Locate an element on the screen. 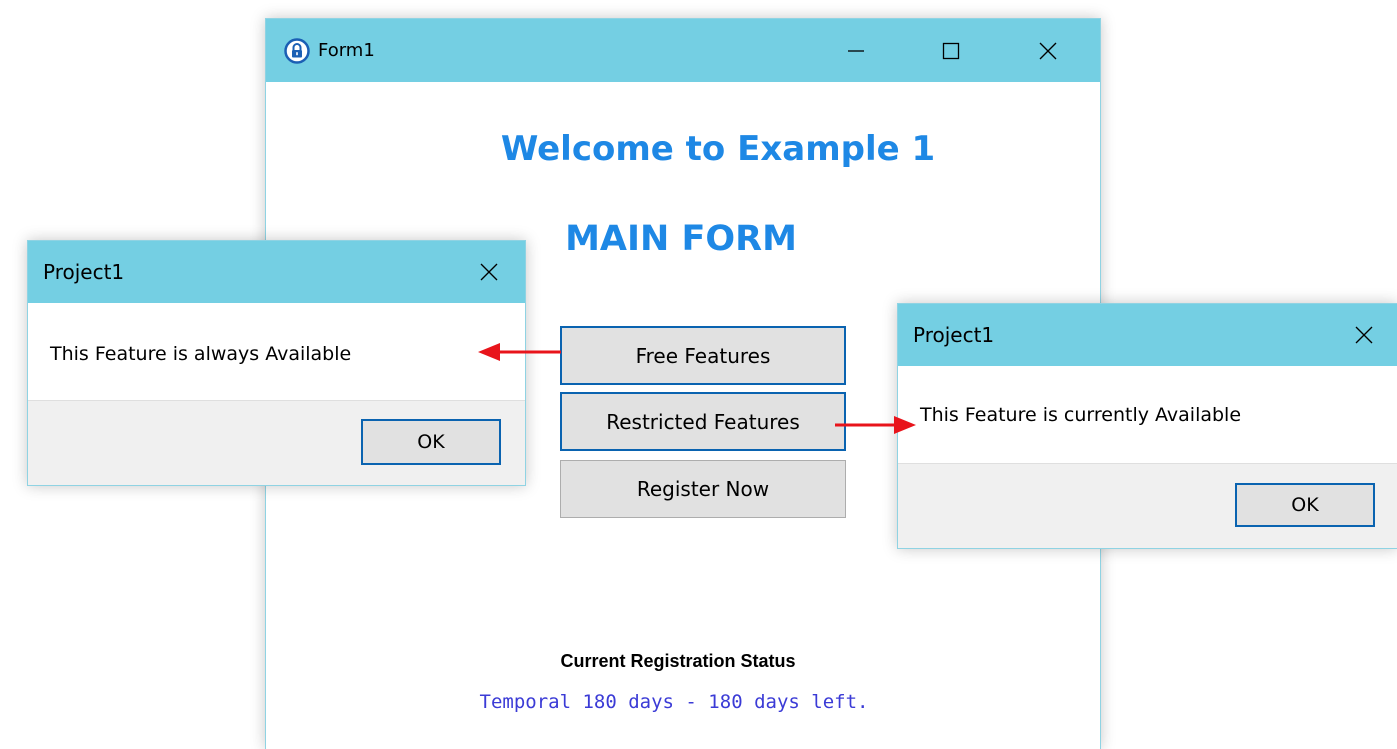 The width and height of the screenshot is (1397, 749). arrow-left is located at coordinates (519, 352).